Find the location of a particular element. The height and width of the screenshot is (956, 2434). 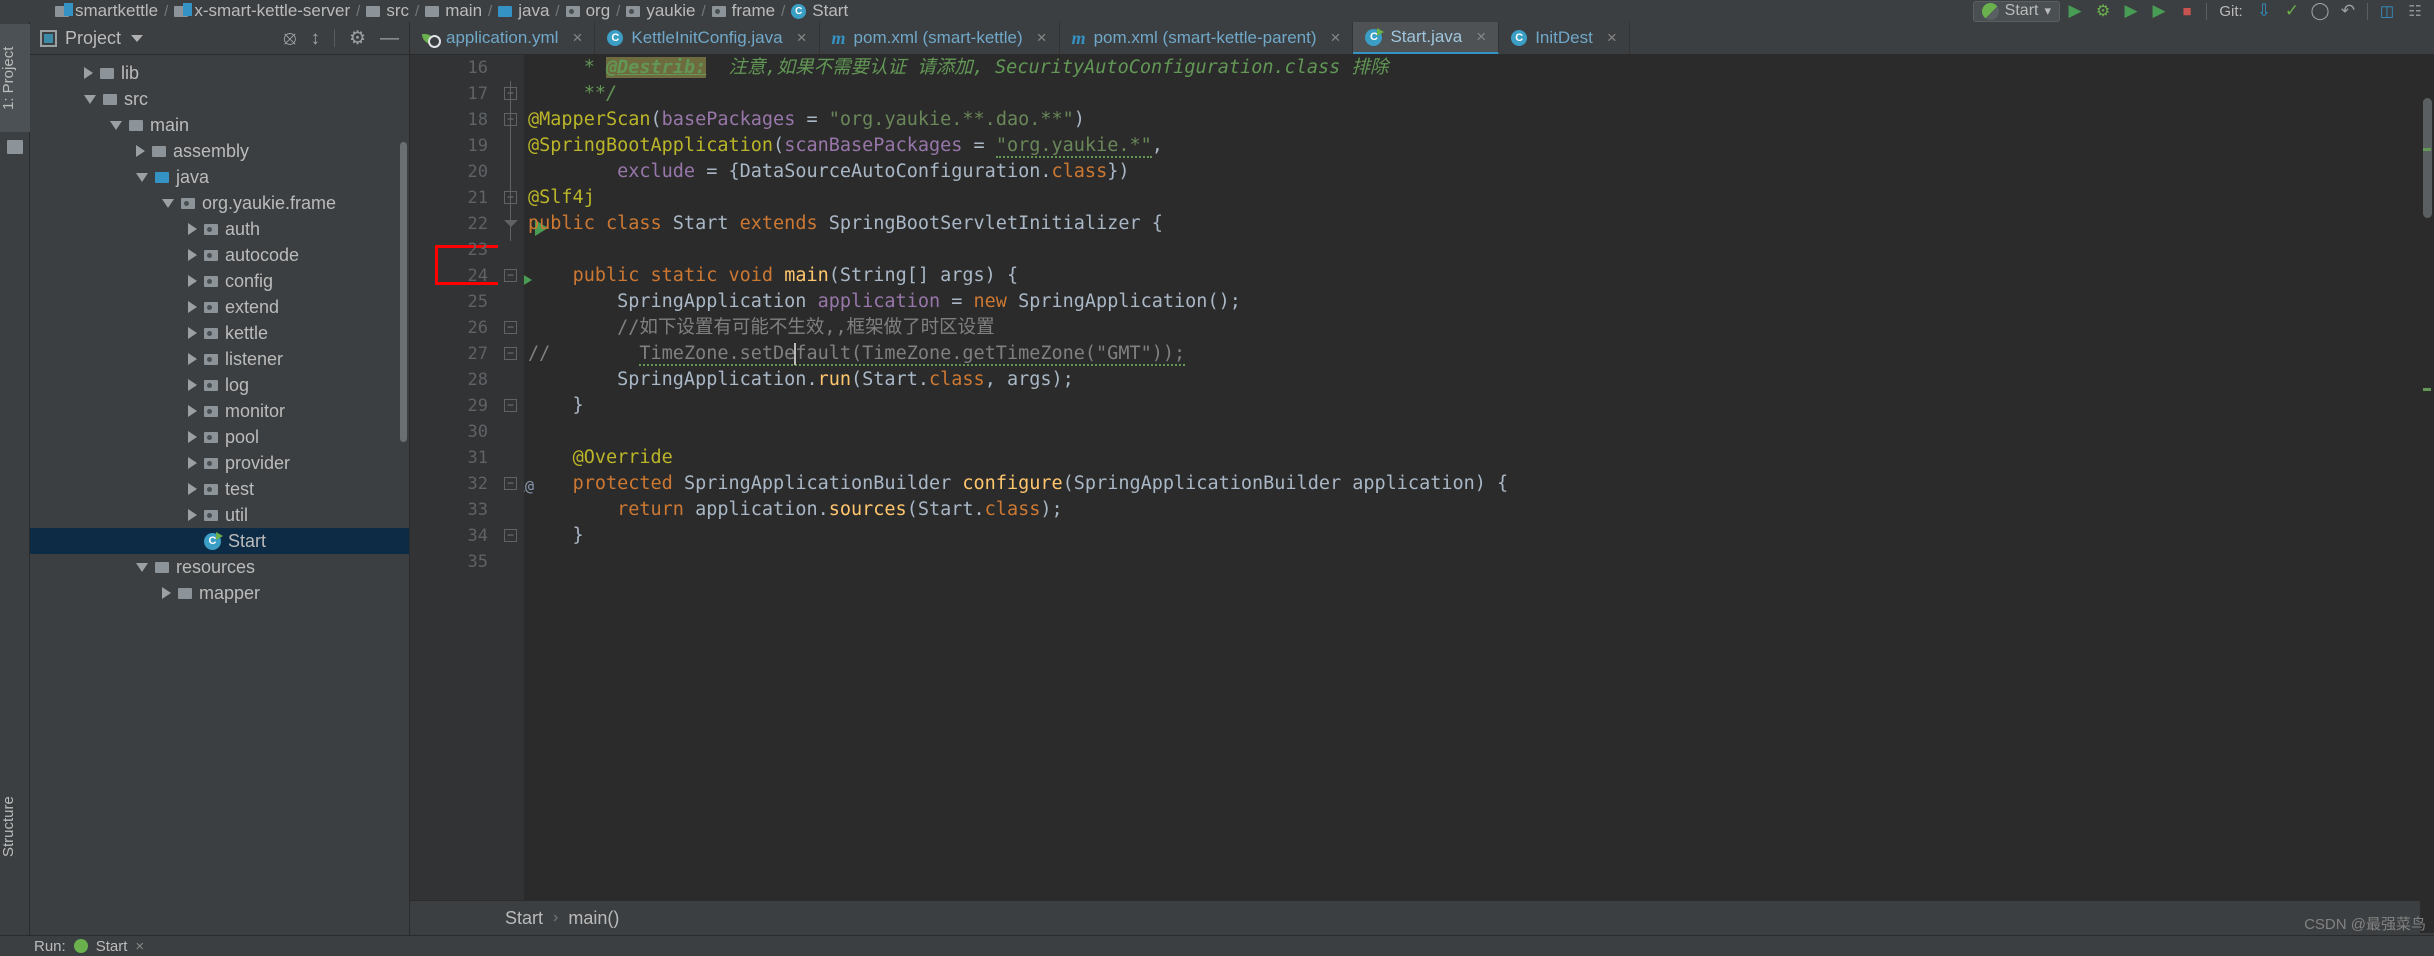

chevron-down-icon: ▾ is located at coordinates (2047, 11).